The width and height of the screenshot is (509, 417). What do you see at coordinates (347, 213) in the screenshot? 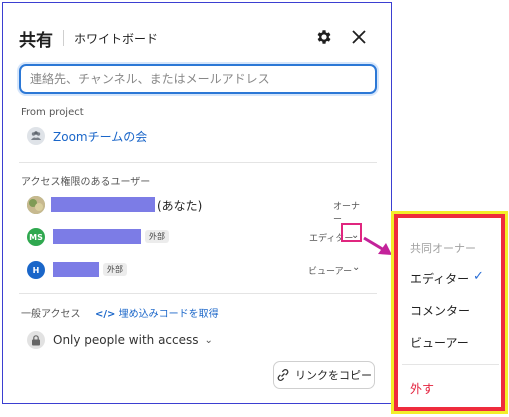
I see `role-label: オーナー` at bounding box center [347, 213].